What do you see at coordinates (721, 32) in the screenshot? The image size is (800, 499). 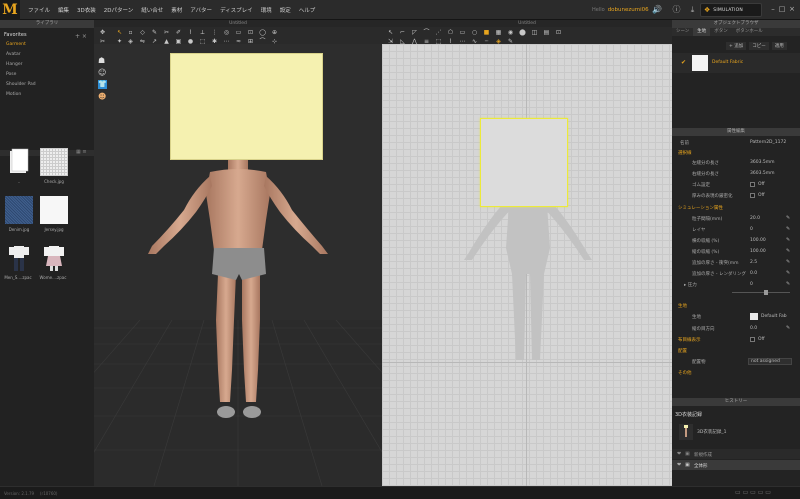 I see `tab-button: ボタン` at bounding box center [721, 32].